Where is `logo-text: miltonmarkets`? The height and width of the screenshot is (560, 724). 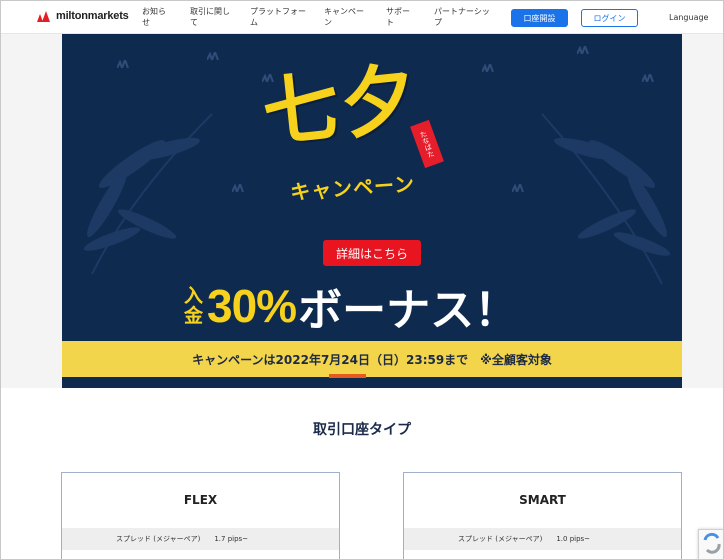 logo-text: miltonmarkets is located at coordinates (92, 16).